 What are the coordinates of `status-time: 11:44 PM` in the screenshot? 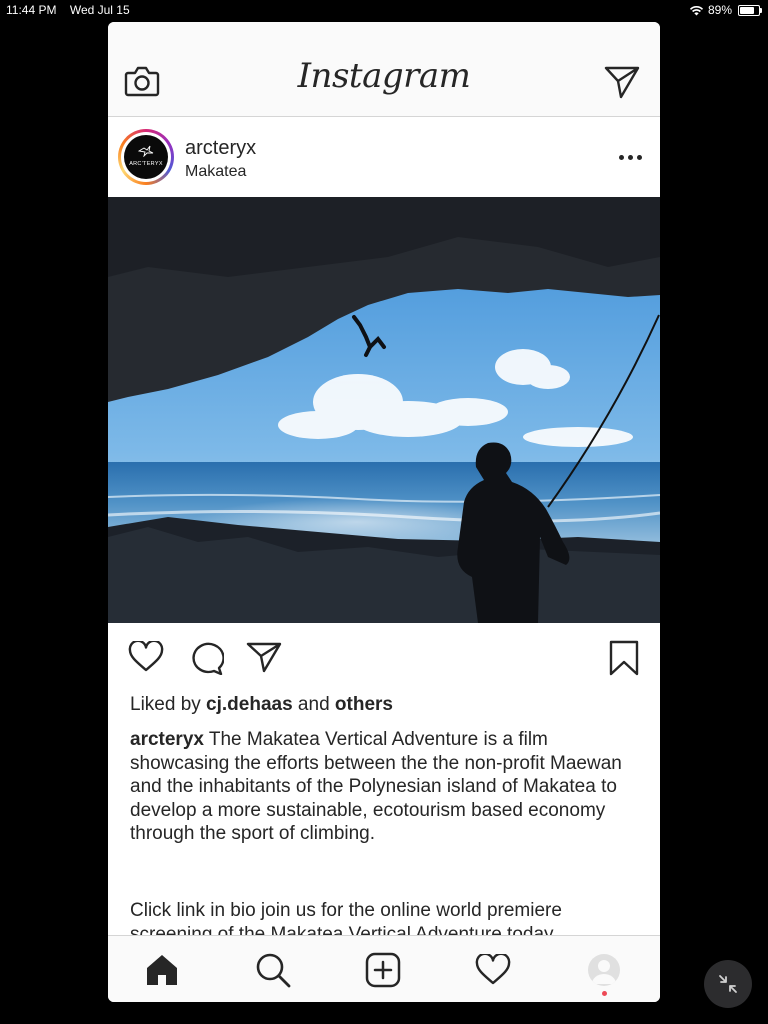 It's located at (31, 10).